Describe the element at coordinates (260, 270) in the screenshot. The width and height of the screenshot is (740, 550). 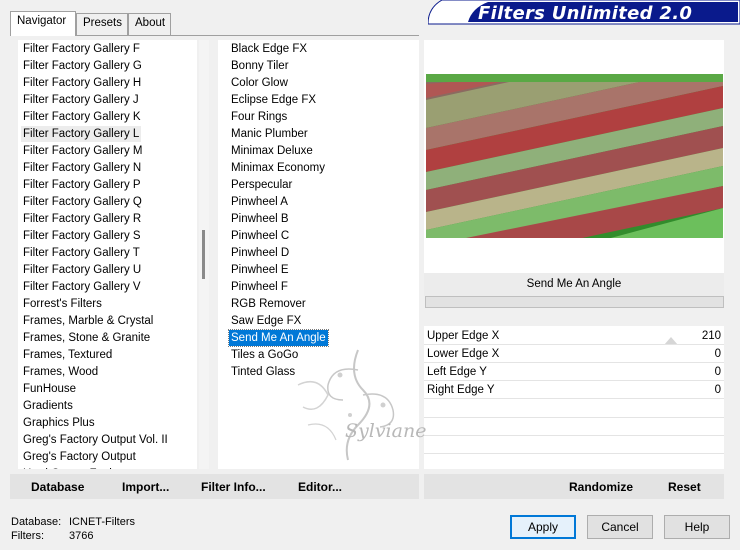
I see `filter-item: Pinwheel E` at that location.